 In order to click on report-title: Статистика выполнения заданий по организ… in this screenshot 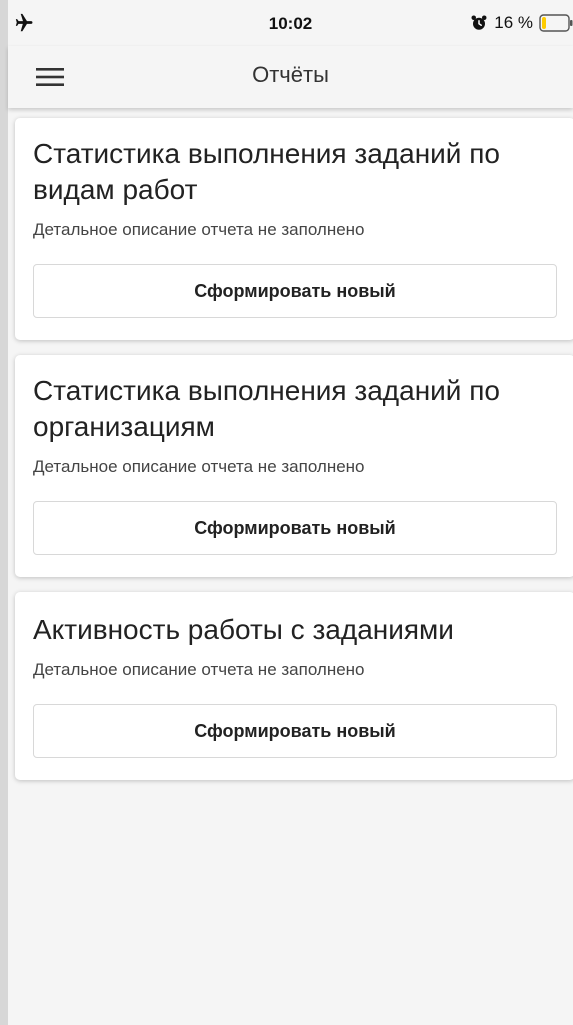, I will do `click(266, 408)`.